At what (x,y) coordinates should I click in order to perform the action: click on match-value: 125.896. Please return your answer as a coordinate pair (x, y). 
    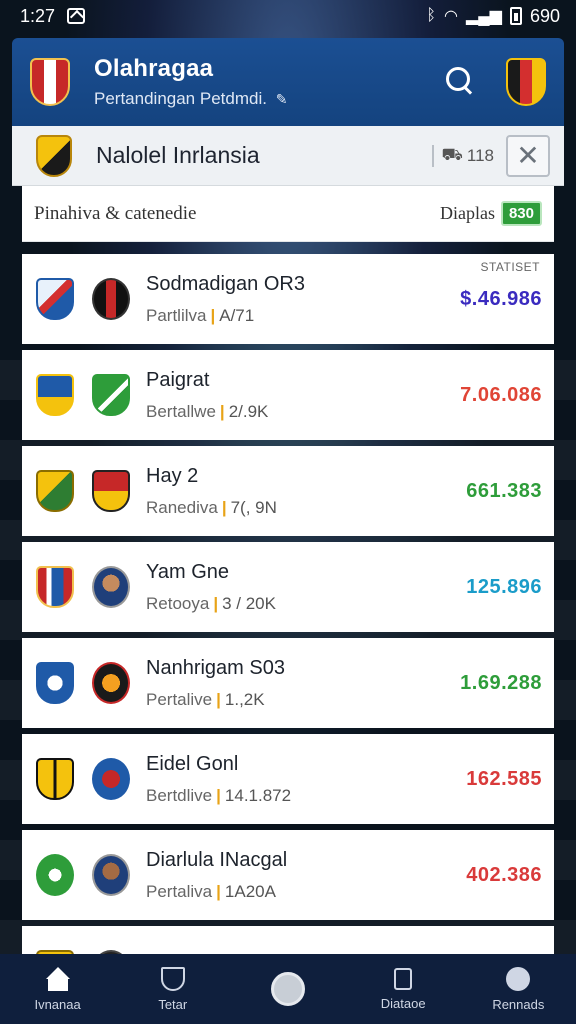
    Looking at the image, I should click on (504, 586).